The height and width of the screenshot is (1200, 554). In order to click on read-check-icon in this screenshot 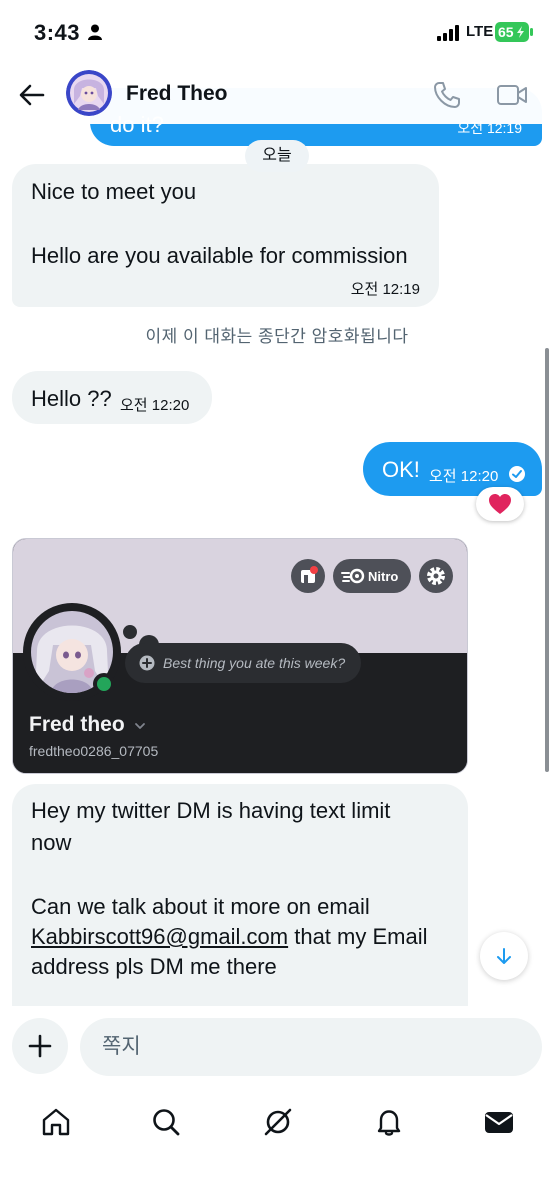, I will do `click(517, 474)`.